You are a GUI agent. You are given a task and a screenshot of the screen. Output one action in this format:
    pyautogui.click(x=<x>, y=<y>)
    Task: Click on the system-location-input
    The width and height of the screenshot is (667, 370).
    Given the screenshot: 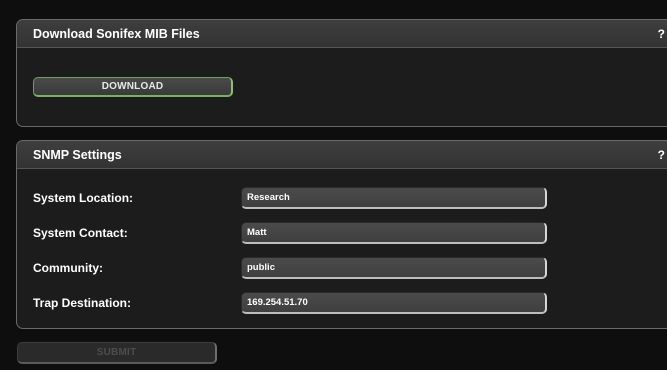 What is the action you would take?
    pyautogui.click(x=394, y=198)
    